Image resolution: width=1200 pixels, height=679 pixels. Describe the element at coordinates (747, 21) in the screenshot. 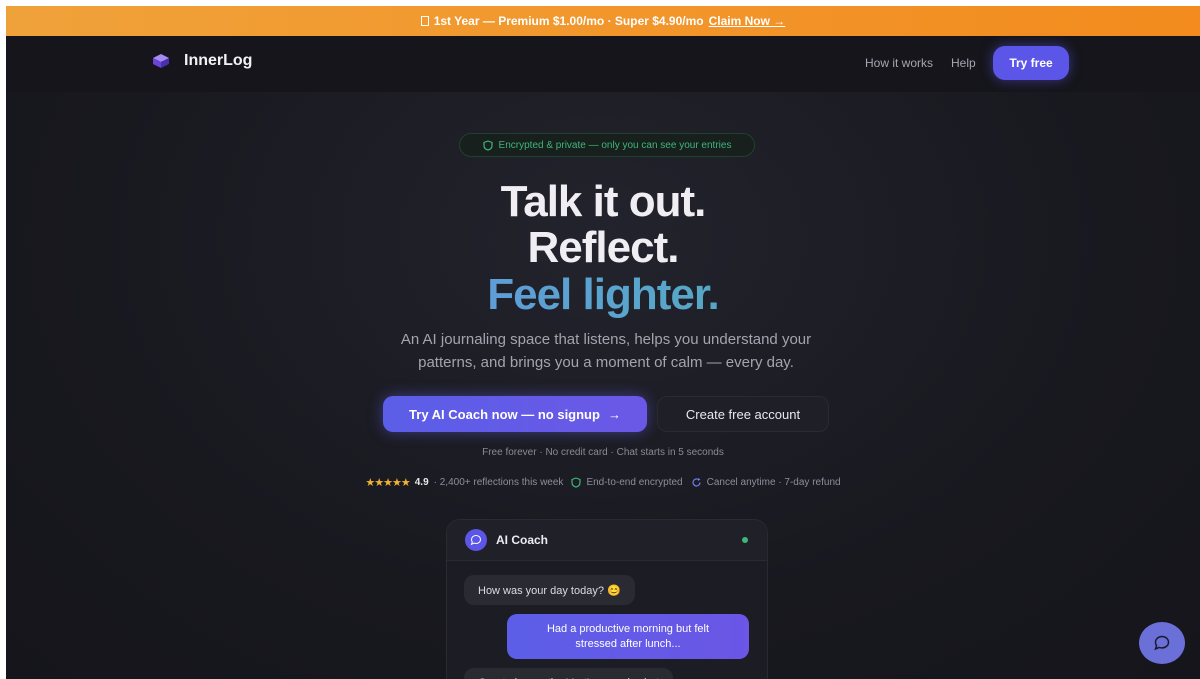

I see `claim-now-link: Claim Now →` at that location.